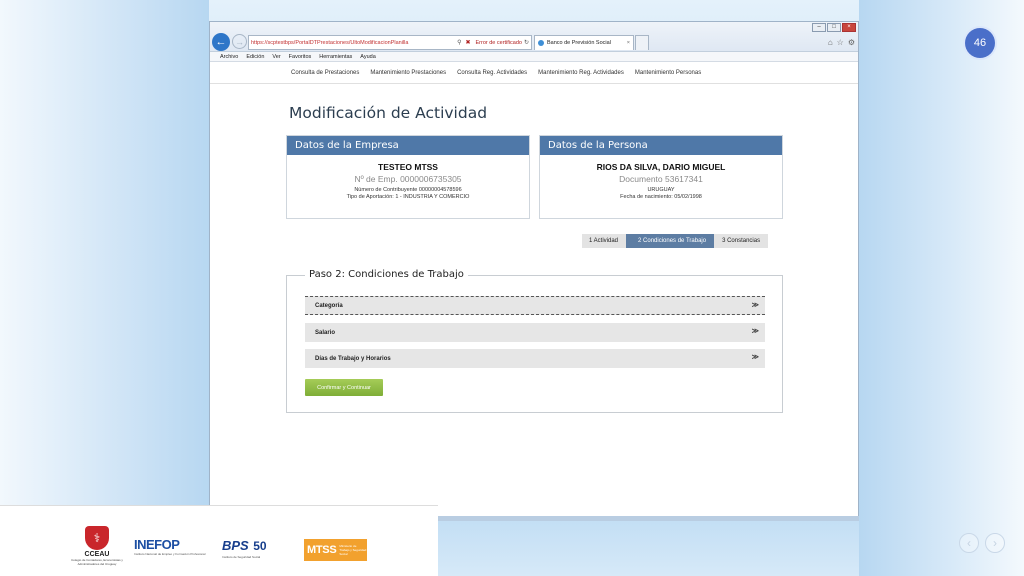 Image resolution: width=1024 pixels, height=576 pixels. What do you see at coordinates (670, 241) in the screenshot?
I see `step-condiciones: 2 Condiciones de Trabajo` at bounding box center [670, 241].